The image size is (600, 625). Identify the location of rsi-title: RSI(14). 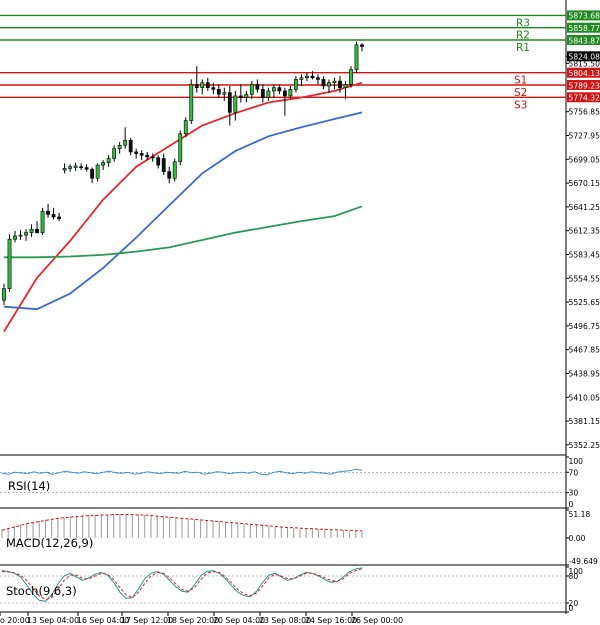
(29, 486).